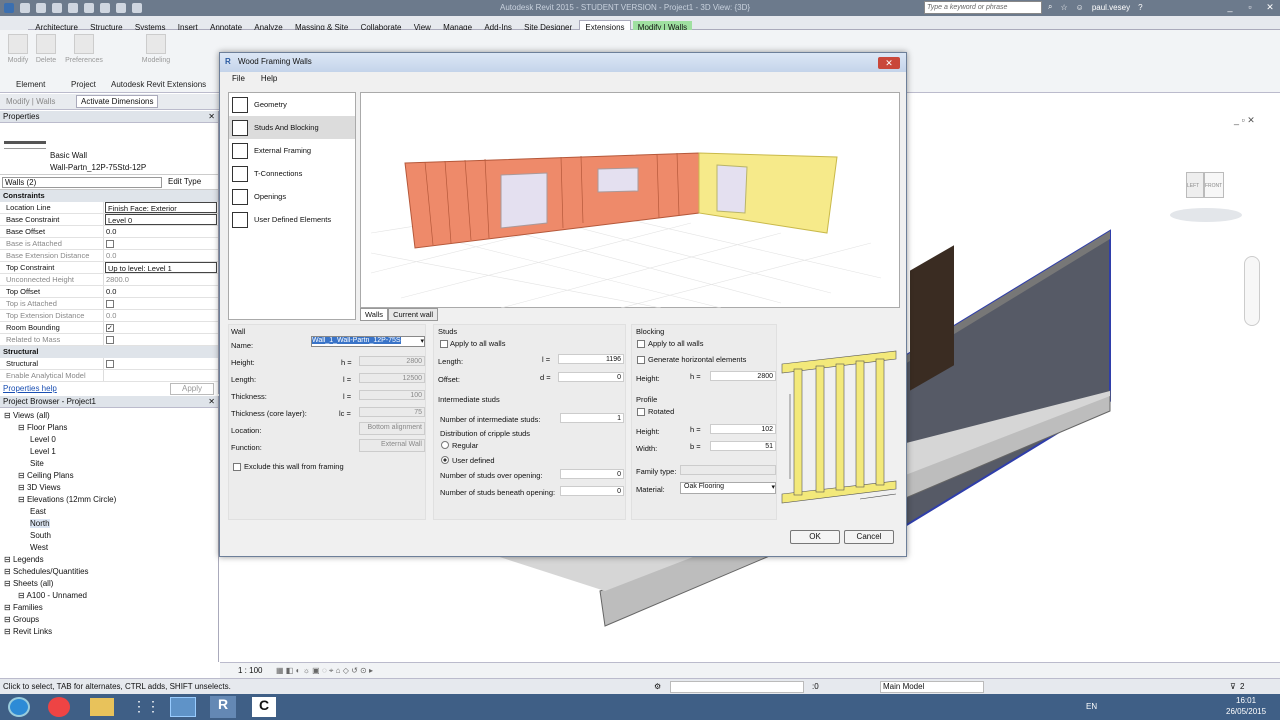 This screenshot has height=720, width=1280. I want to click on family-type-select, so click(728, 470).